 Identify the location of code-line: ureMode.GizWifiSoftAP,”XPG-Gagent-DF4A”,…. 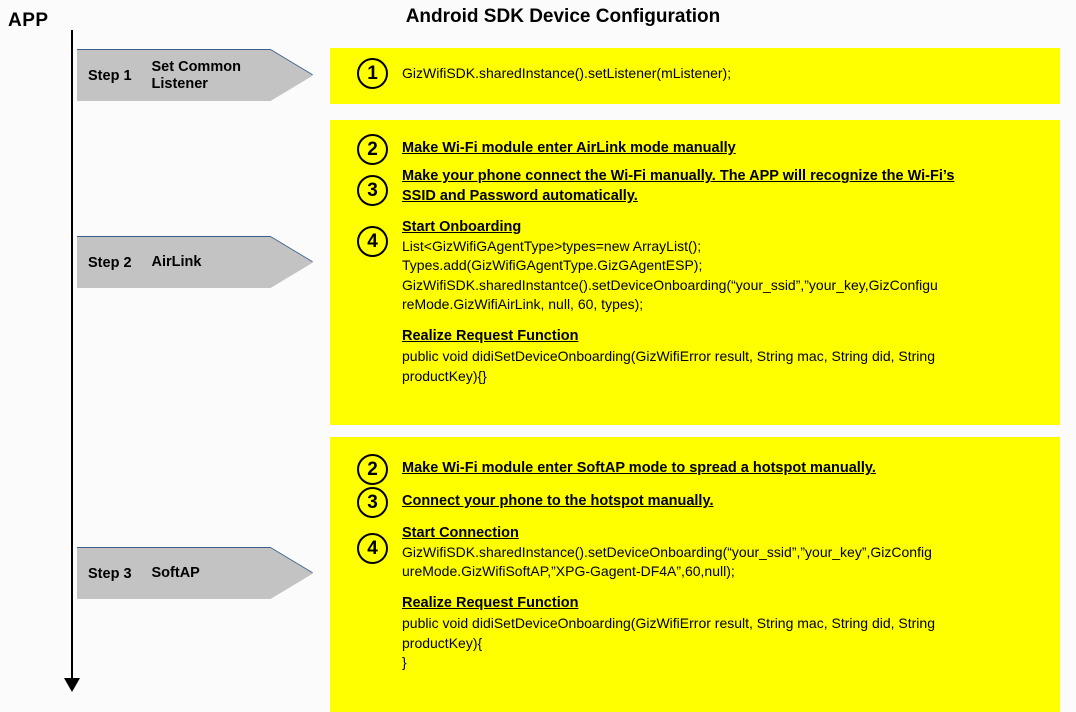
(568, 571).